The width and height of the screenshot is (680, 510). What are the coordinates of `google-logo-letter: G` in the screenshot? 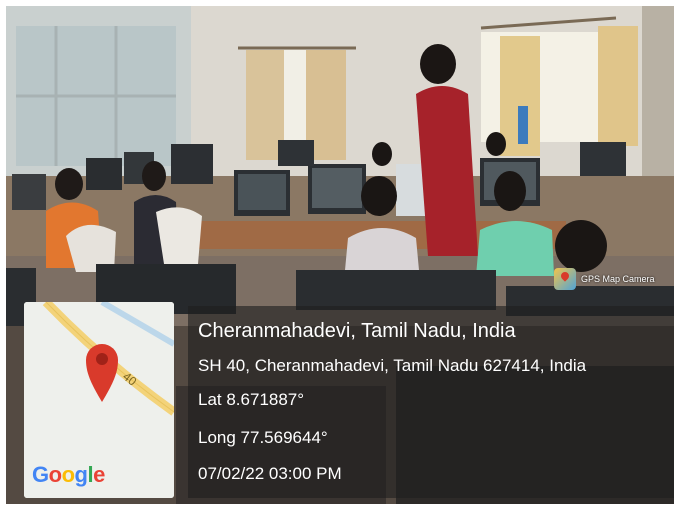 It's located at (40, 474).